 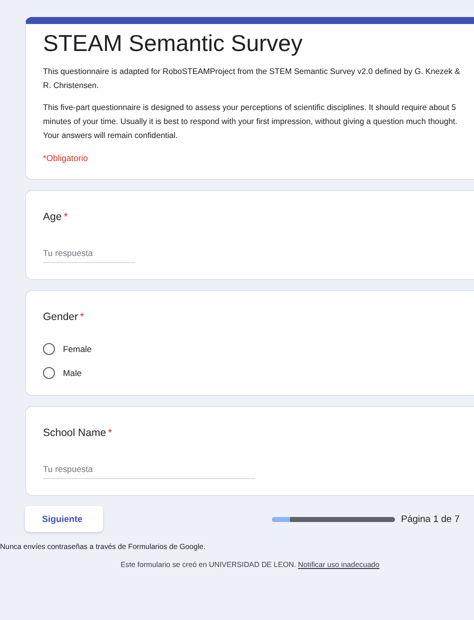 I want to click on next-button: Siguiente, so click(x=64, y=519).